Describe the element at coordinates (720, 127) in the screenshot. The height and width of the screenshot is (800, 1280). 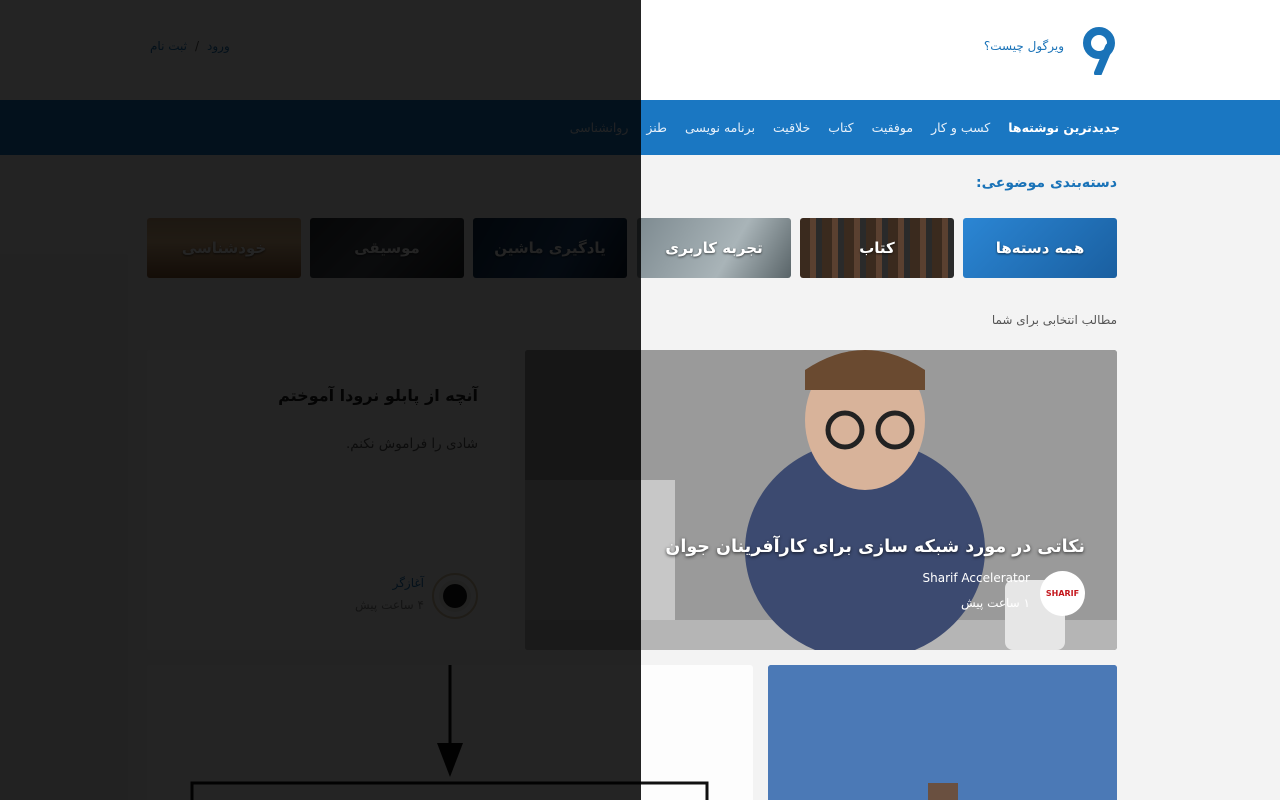
I see `nav-item-programming: برنامه نویسی` at that location.